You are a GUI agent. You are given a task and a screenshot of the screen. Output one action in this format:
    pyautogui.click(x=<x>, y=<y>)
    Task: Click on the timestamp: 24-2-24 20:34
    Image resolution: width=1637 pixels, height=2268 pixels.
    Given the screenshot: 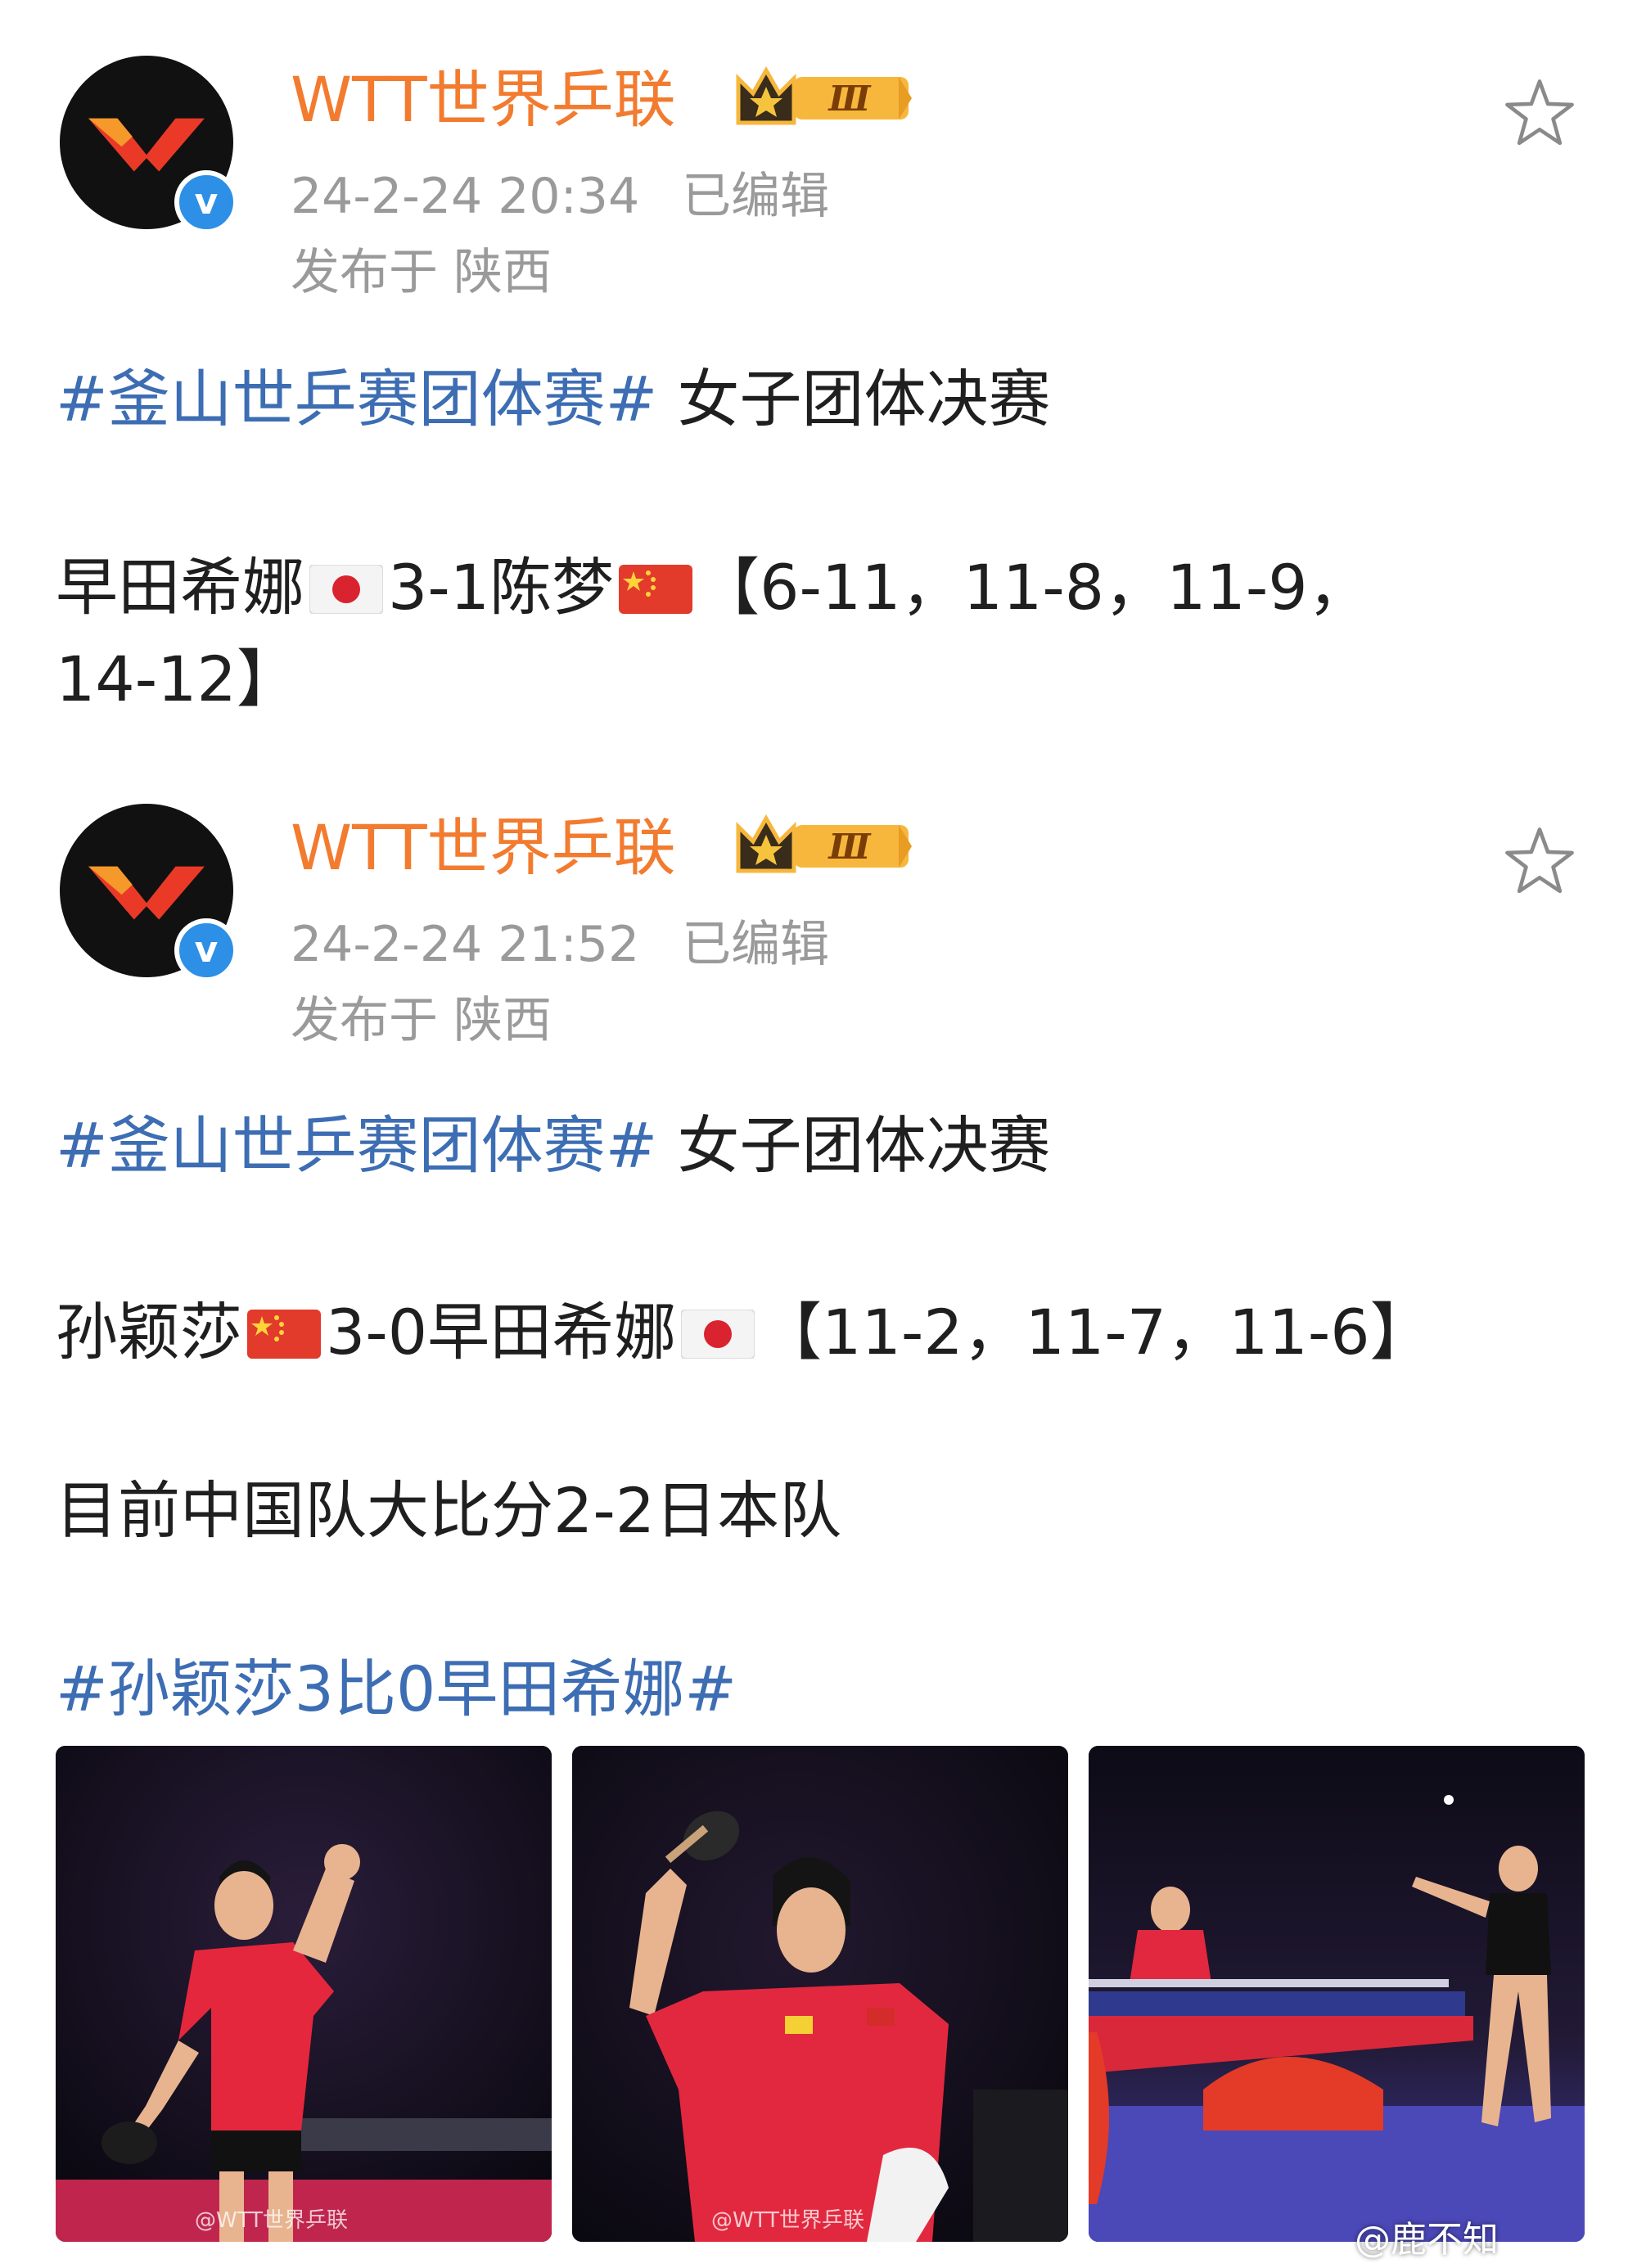 What is the action you would take?
    pyautogui.click(x=465, y=196)
    